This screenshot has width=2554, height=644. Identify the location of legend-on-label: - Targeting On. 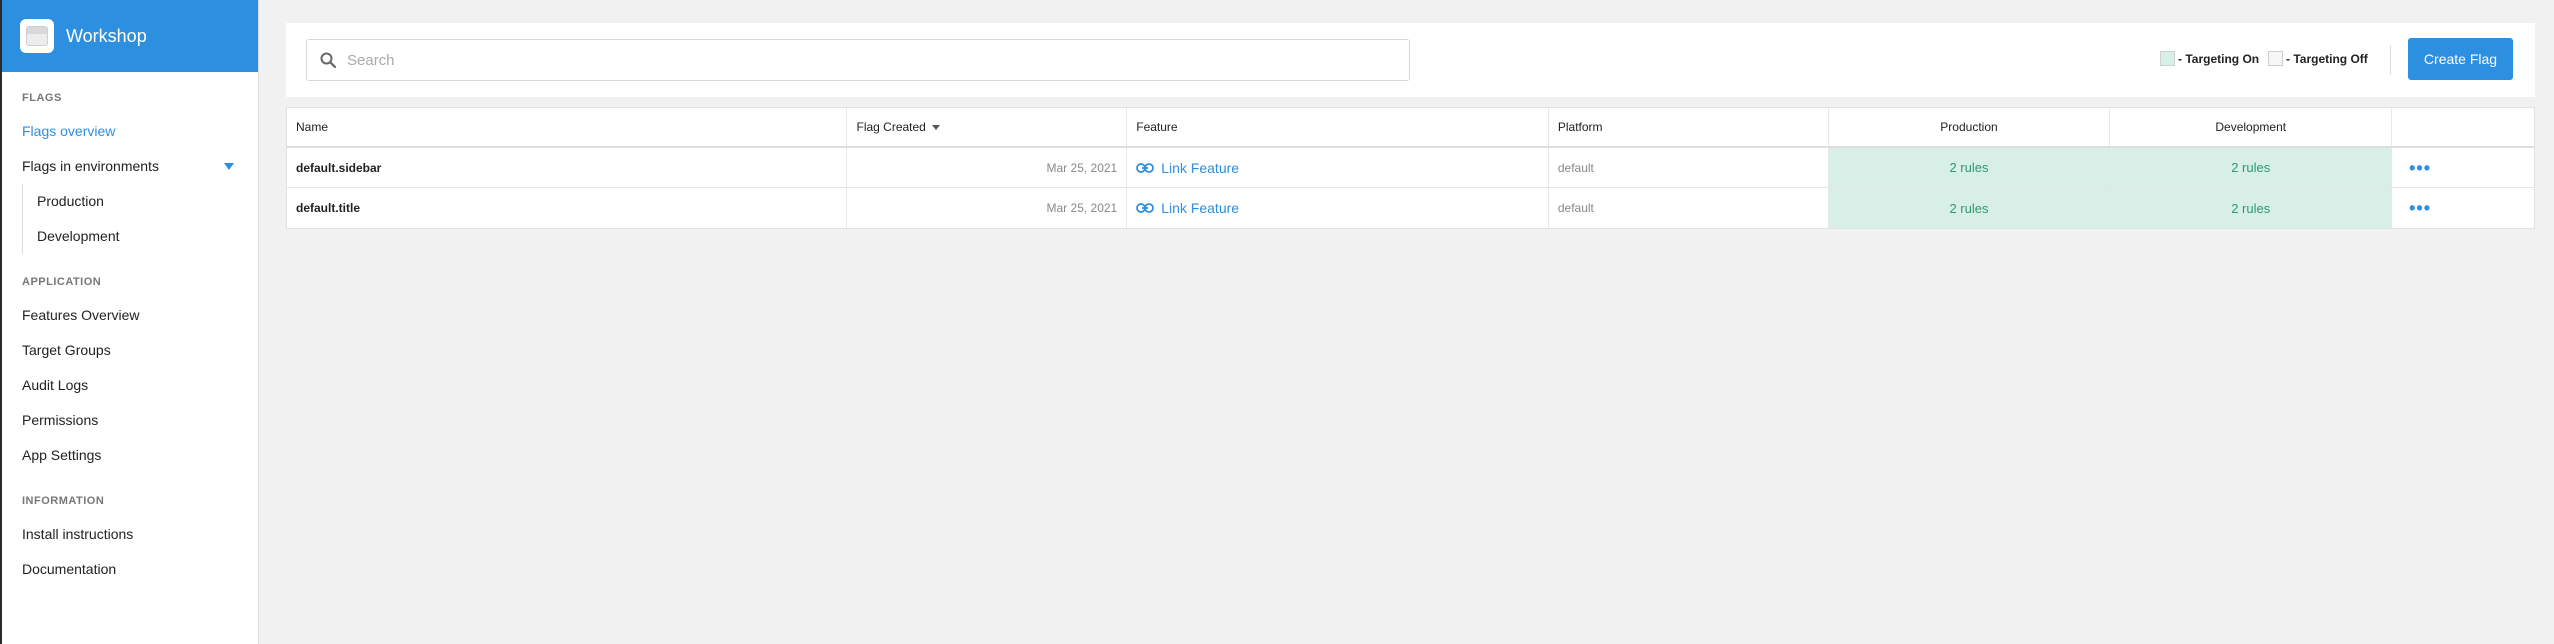
(2219, 58).